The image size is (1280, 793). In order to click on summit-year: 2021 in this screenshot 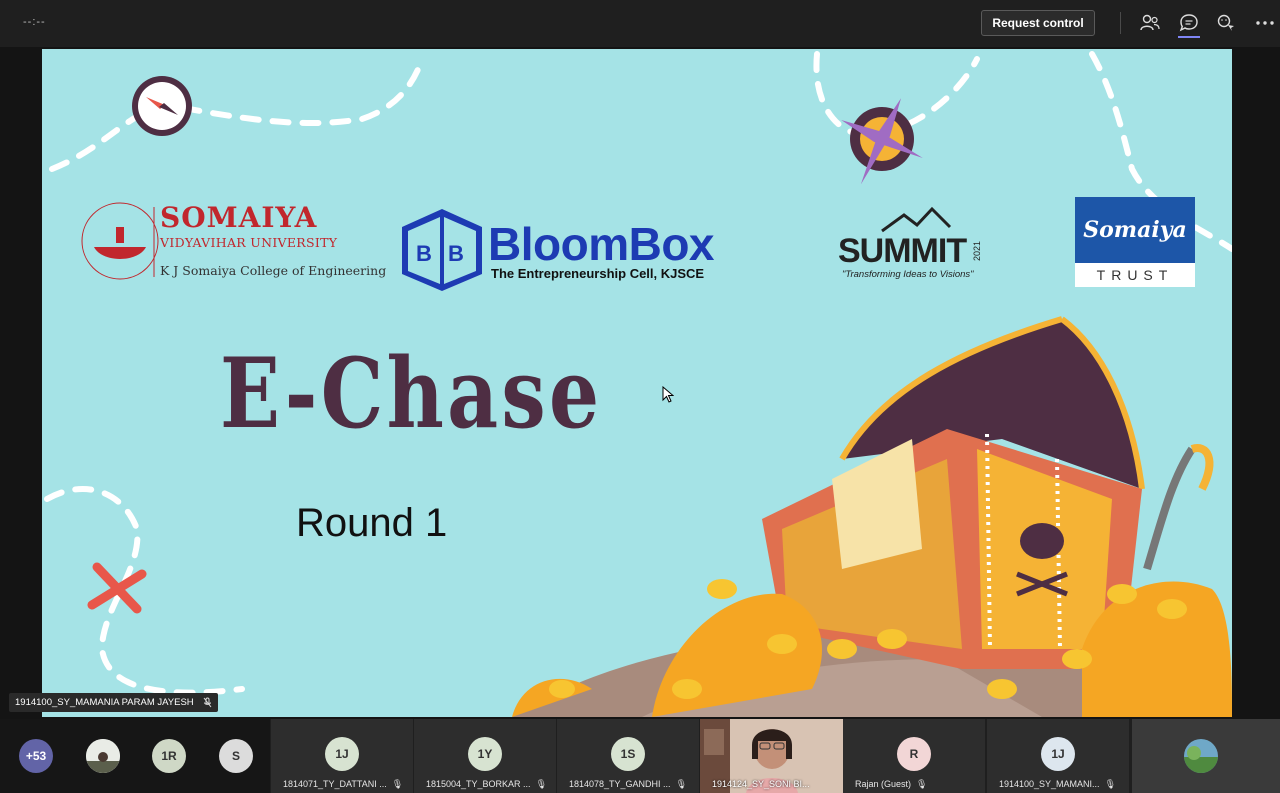, I will do `click(977, 251)`.